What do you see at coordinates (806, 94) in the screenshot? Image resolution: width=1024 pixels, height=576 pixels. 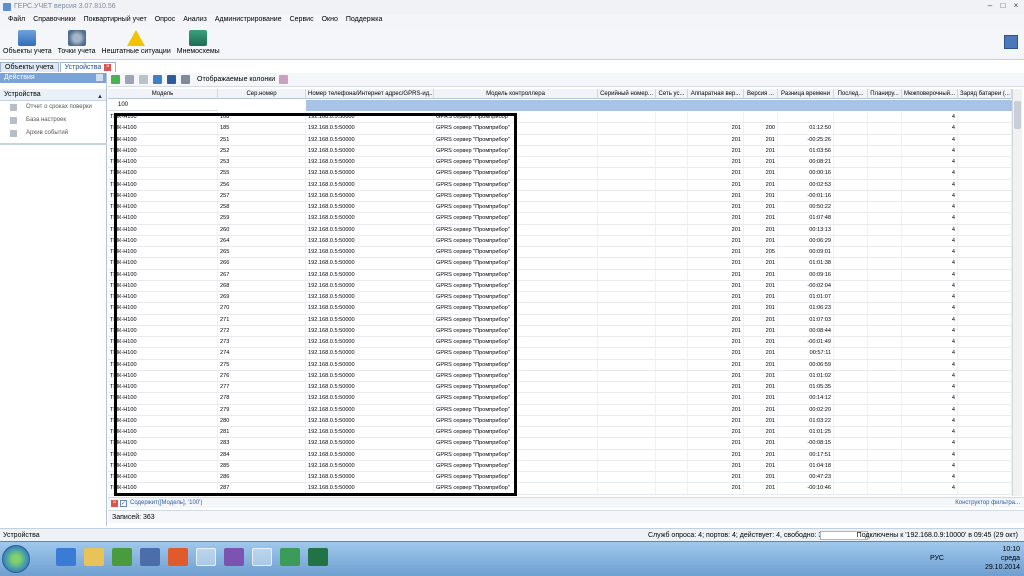 I see `column-header: Разница времени` at bounding box center [806, 94].